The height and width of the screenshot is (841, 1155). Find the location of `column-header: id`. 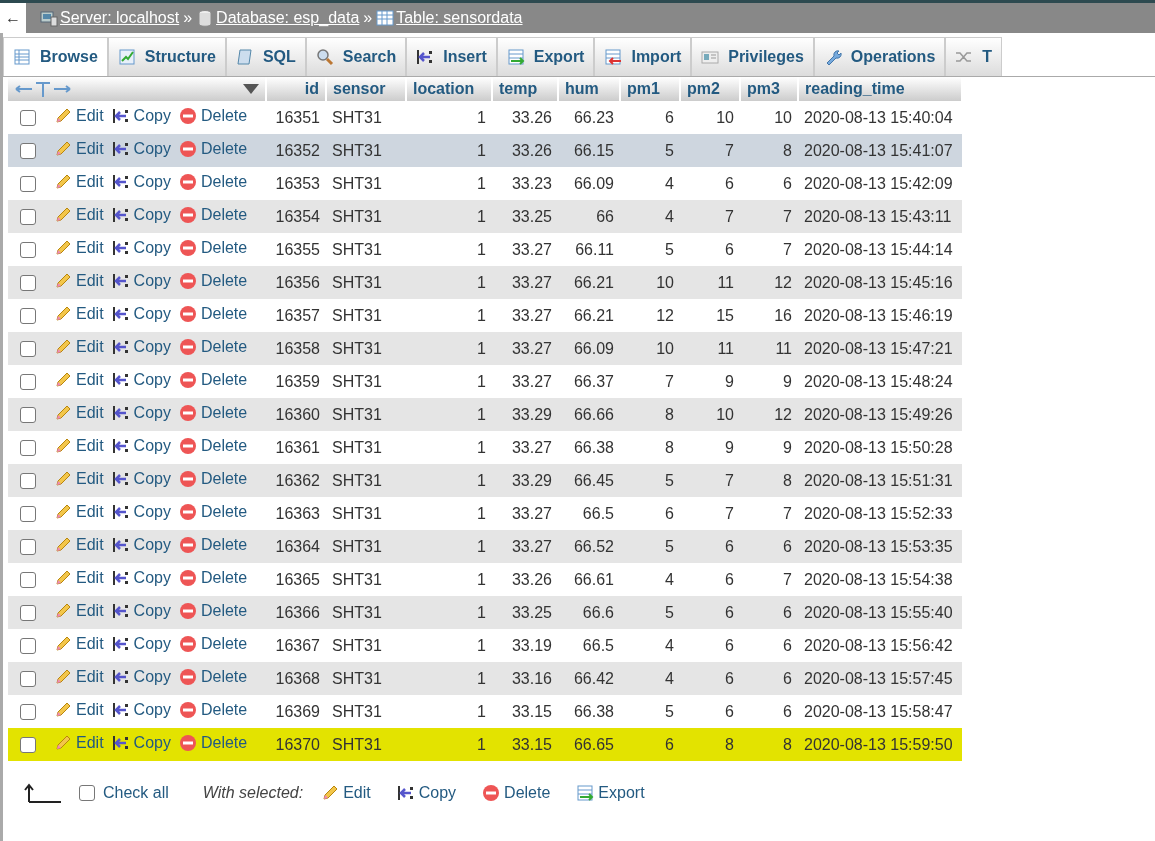

column-header: id is located at coordinates (311, 88).